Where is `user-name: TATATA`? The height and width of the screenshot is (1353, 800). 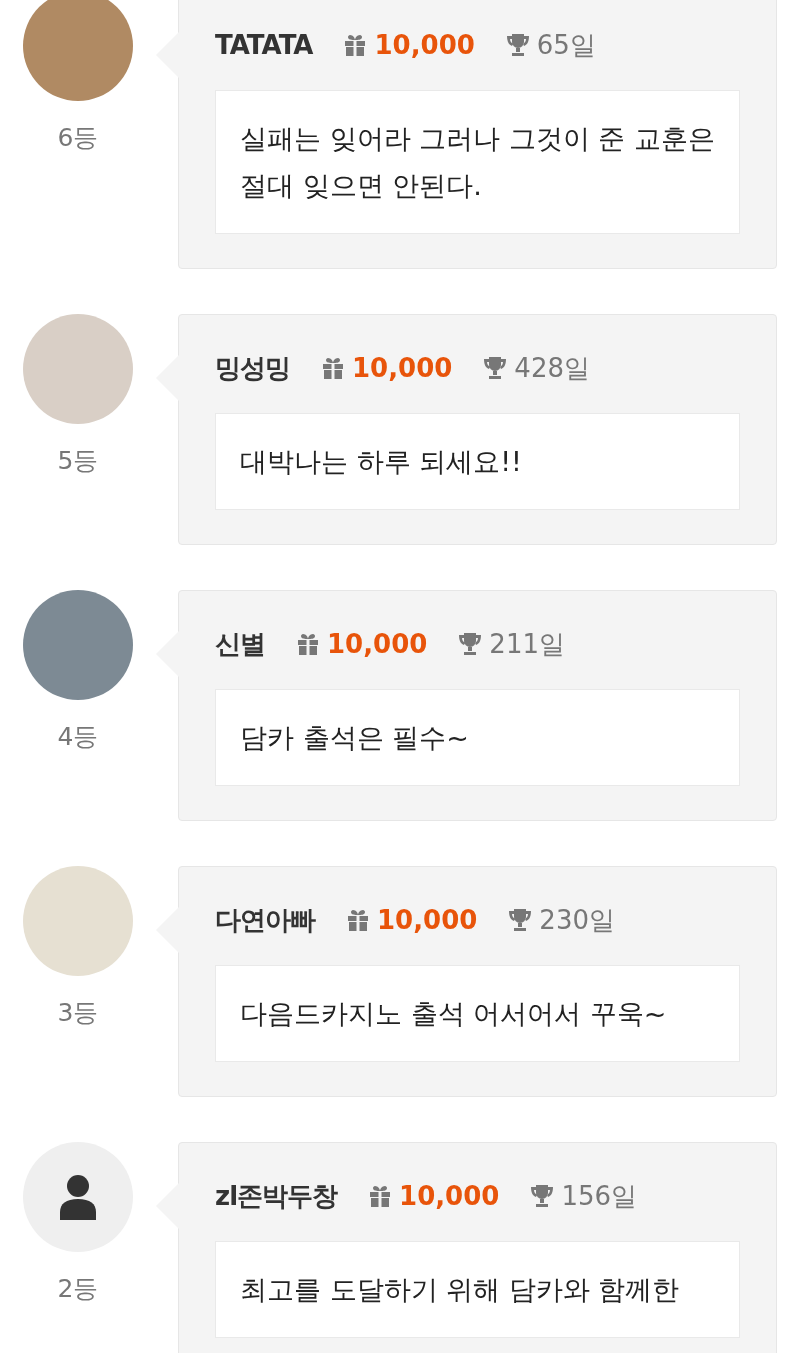 user-name: TATATA is located at coordinates (264, 45).